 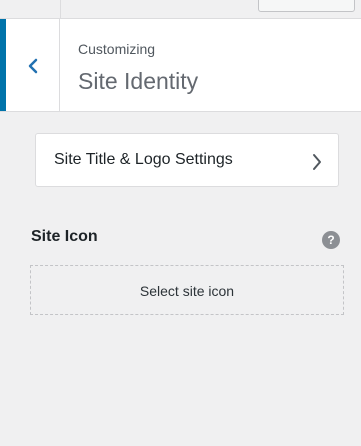 I want to click on chevron-left-icon, so click(x=33, y=66).